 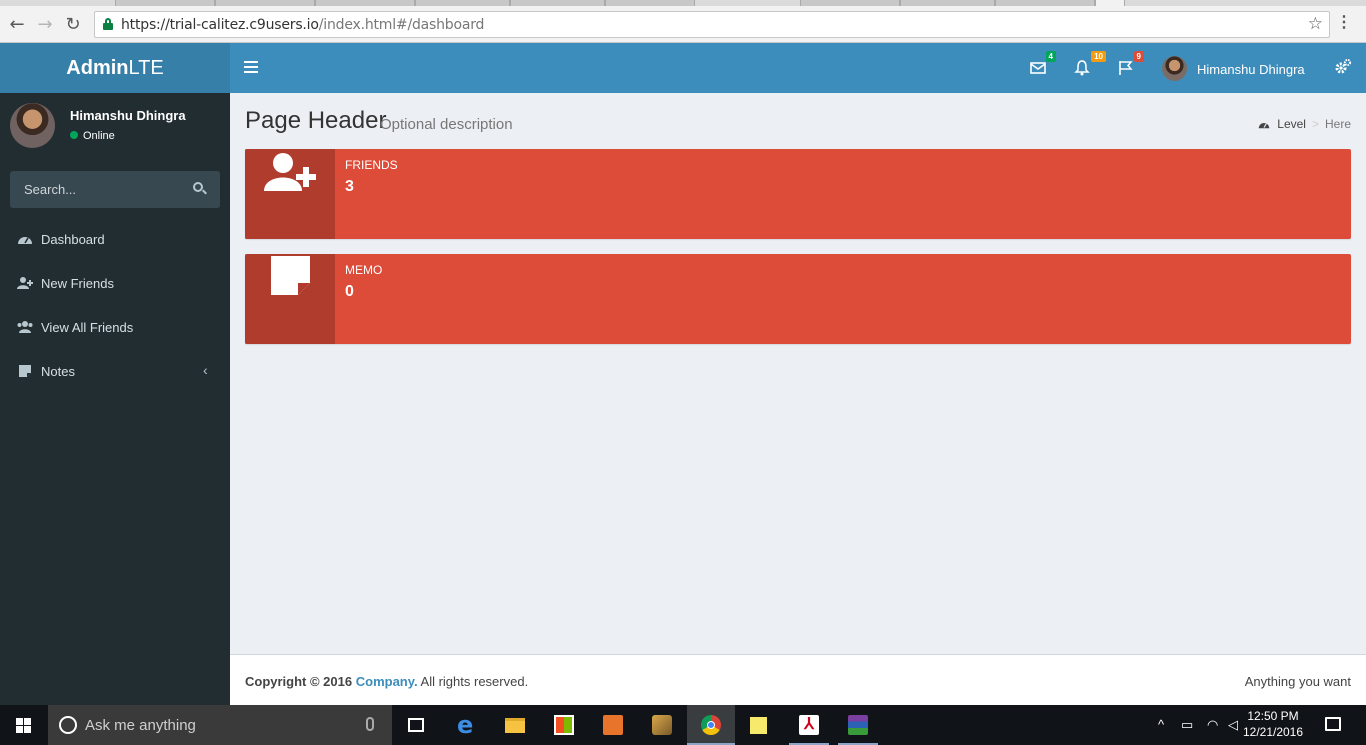 I want to click on info-box-label: Friends, so click(x=371, y=165).